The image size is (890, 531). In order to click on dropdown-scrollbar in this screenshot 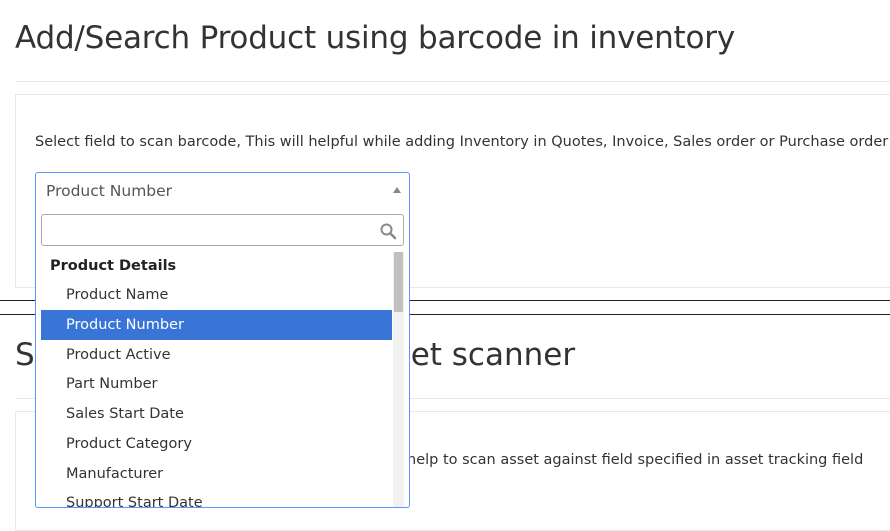, I will do `click(398, 379)`.